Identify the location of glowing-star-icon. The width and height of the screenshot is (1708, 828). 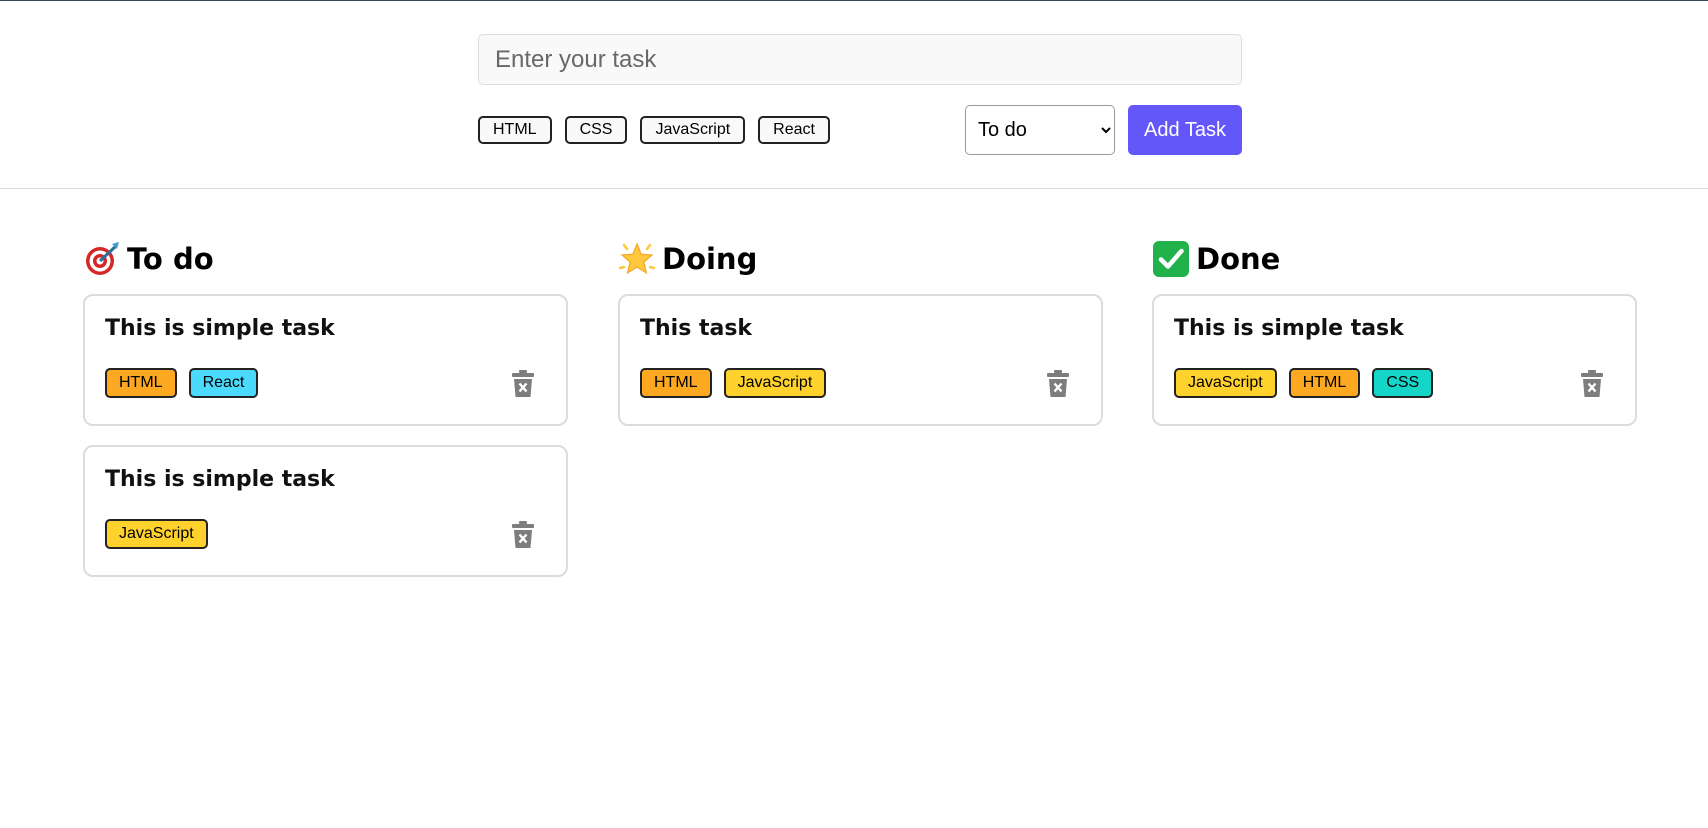
(637, 259).